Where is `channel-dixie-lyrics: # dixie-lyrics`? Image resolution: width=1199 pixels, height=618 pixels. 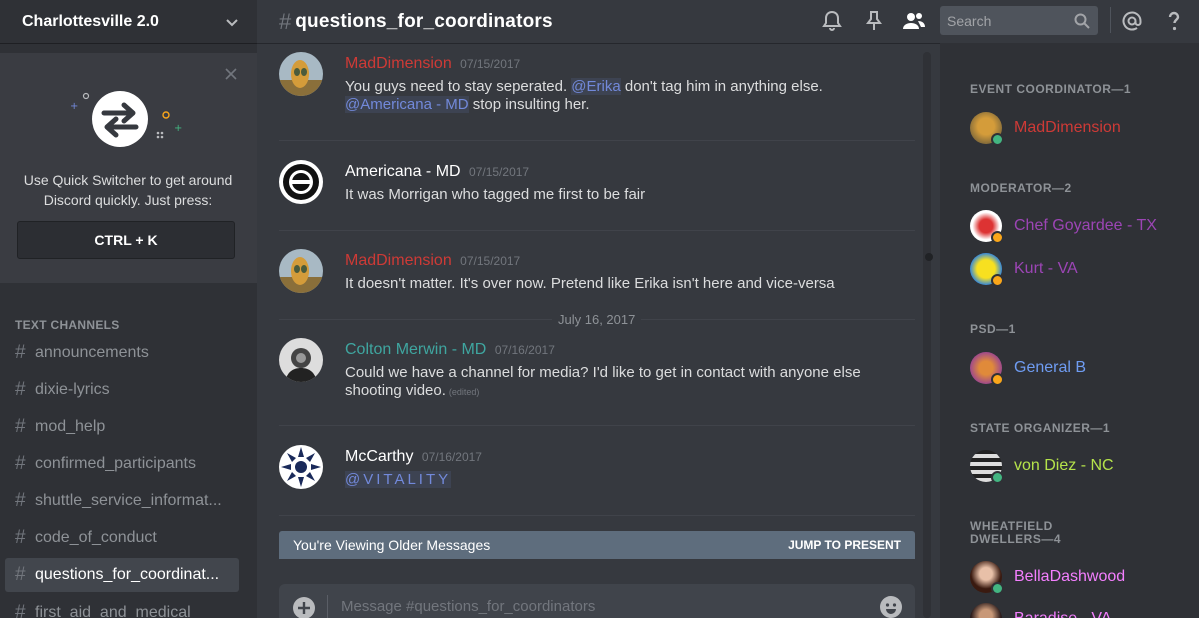 channel-dixie-lyrics: # dixie-lyrics is located at coordinates (122, 390).